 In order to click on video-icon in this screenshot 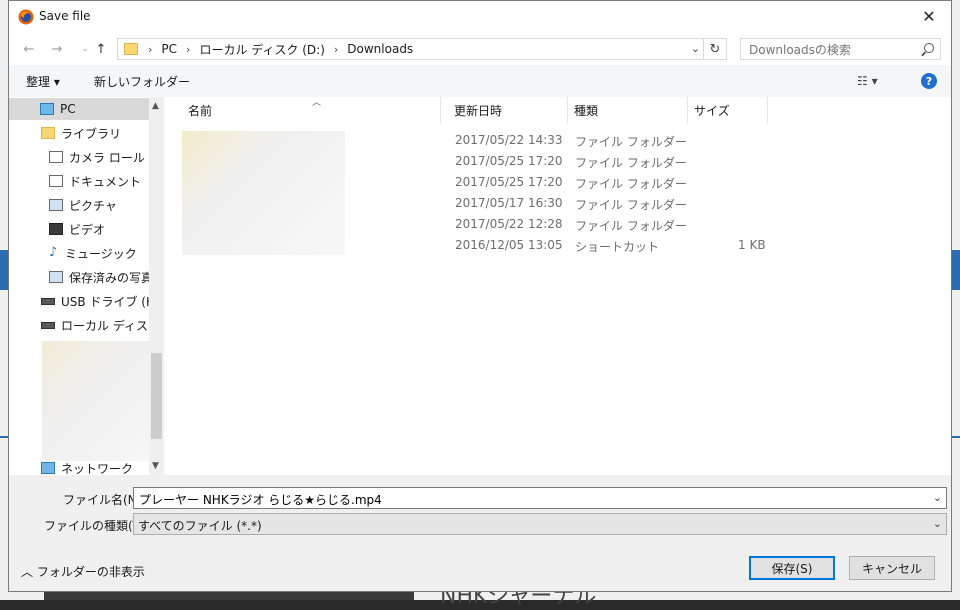, I will do `click(56, 229)`.